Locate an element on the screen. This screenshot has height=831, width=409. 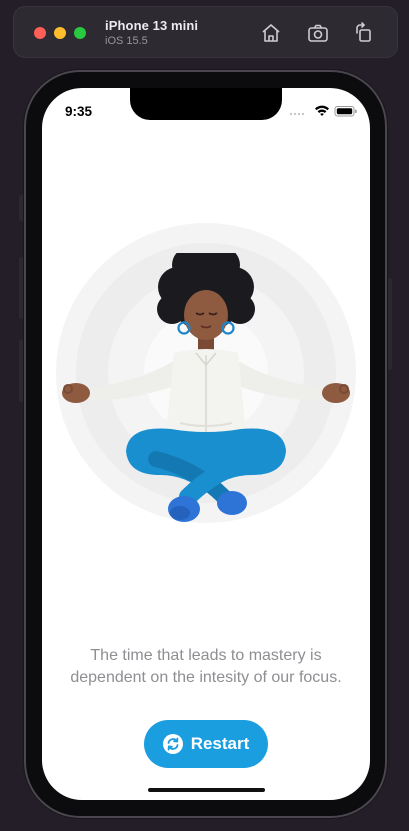
device-os-version: iOS 15.5 is located at coordinates (126, 41).